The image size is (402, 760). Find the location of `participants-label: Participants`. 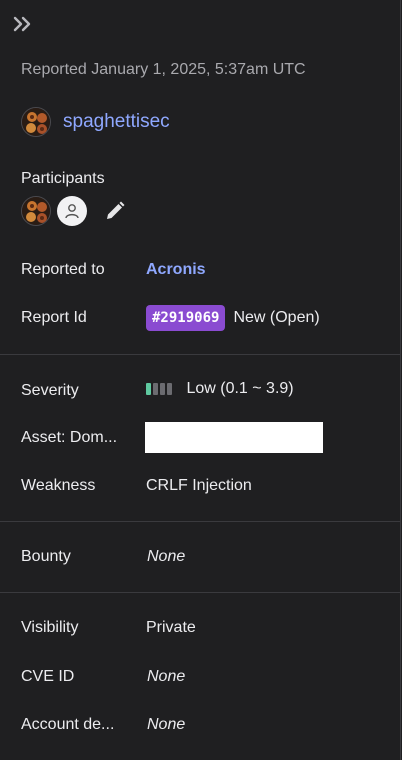

participants-label: Participants is located at coordinates (63, 178).